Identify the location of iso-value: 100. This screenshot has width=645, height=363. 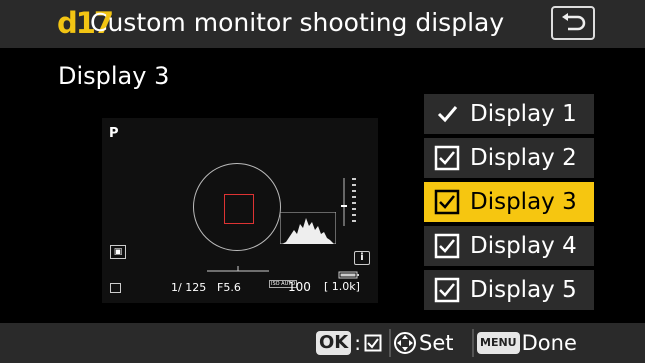
(299, 287).